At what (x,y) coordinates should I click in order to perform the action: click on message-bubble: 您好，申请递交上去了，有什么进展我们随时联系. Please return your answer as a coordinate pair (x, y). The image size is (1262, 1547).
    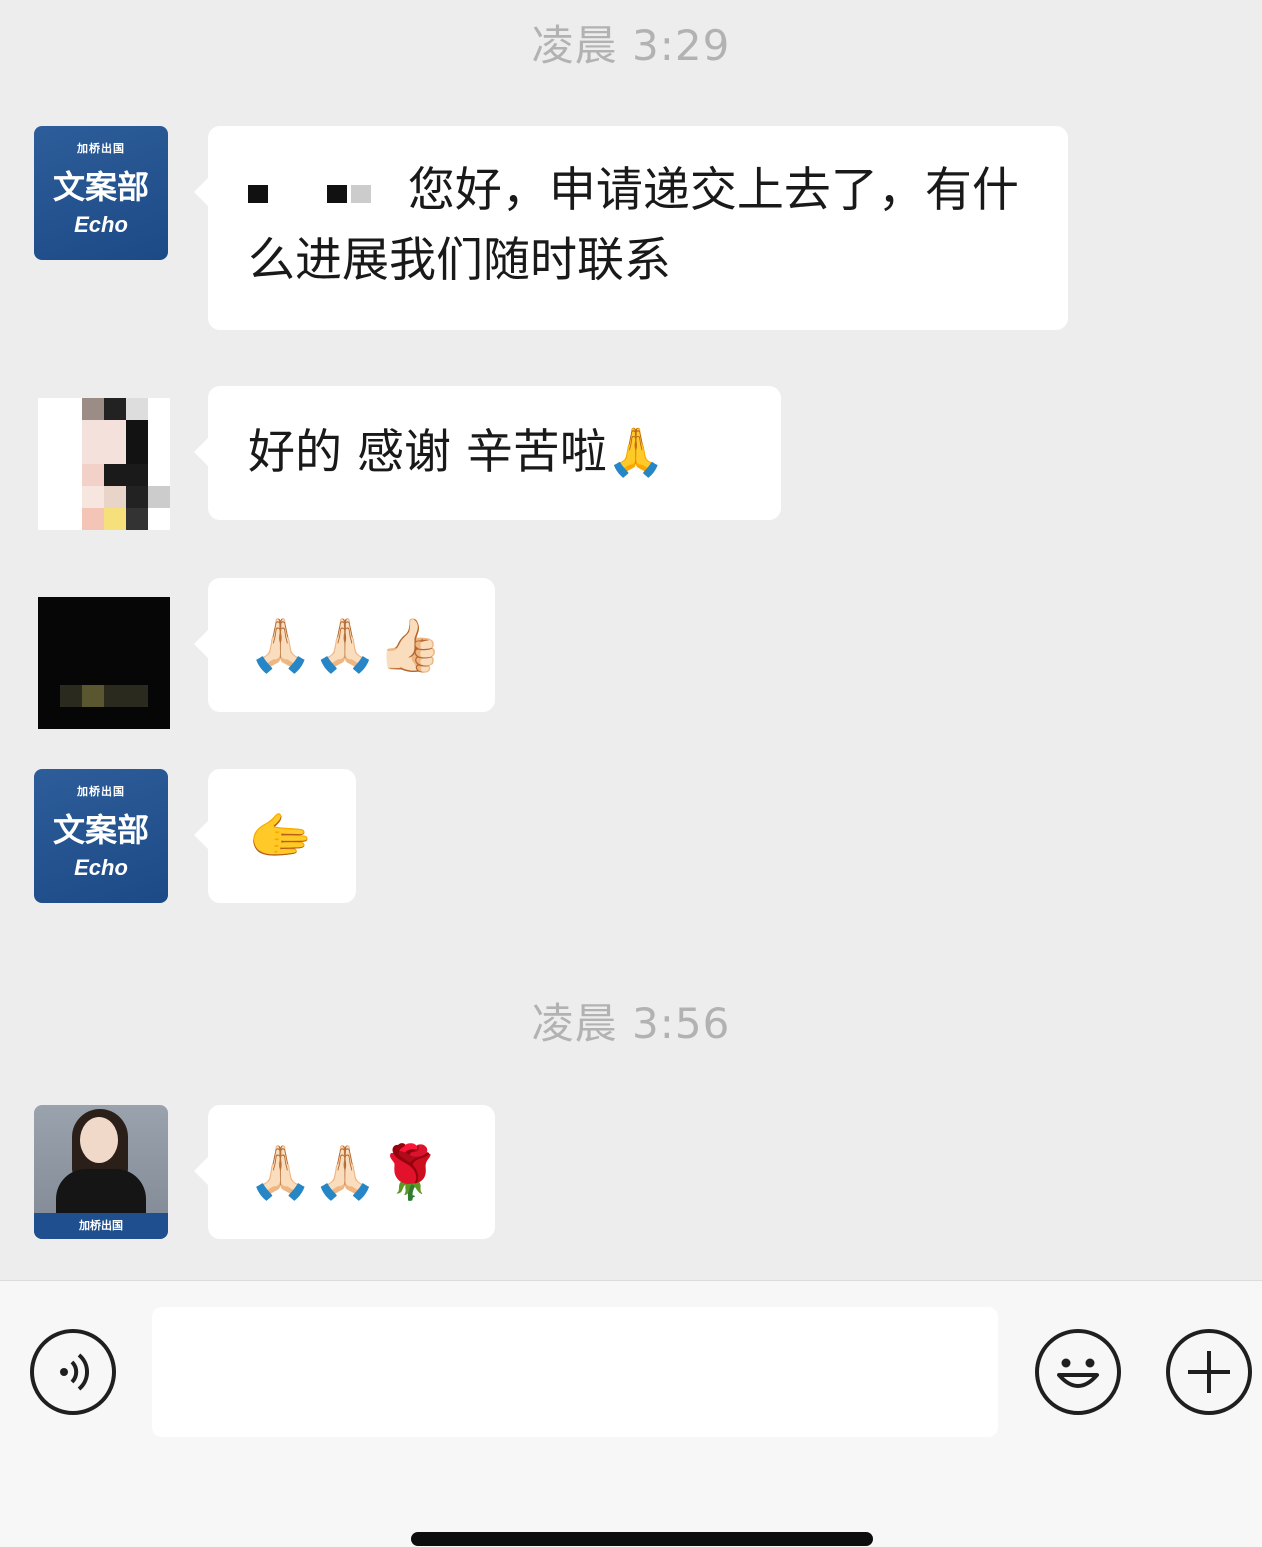
    Looking at the image, I should click on (631, 228).